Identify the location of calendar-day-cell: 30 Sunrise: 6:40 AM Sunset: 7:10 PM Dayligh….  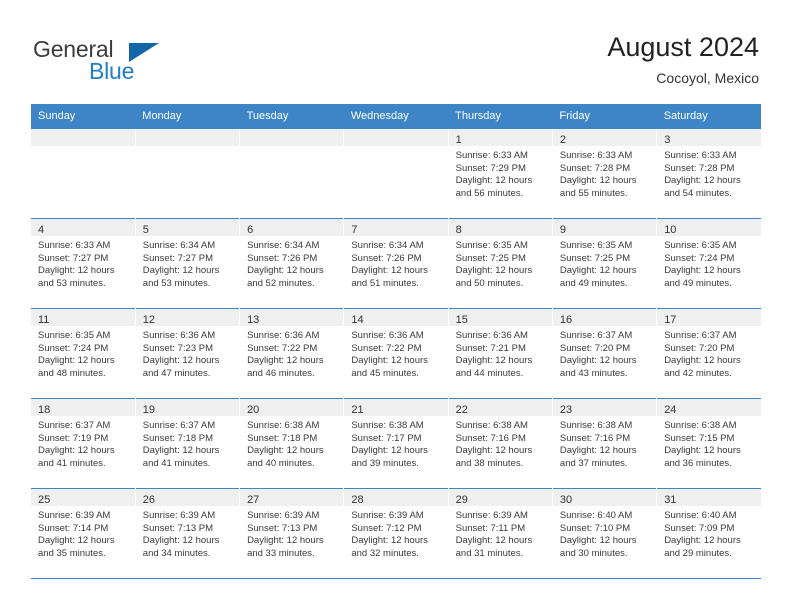
(604, 533).